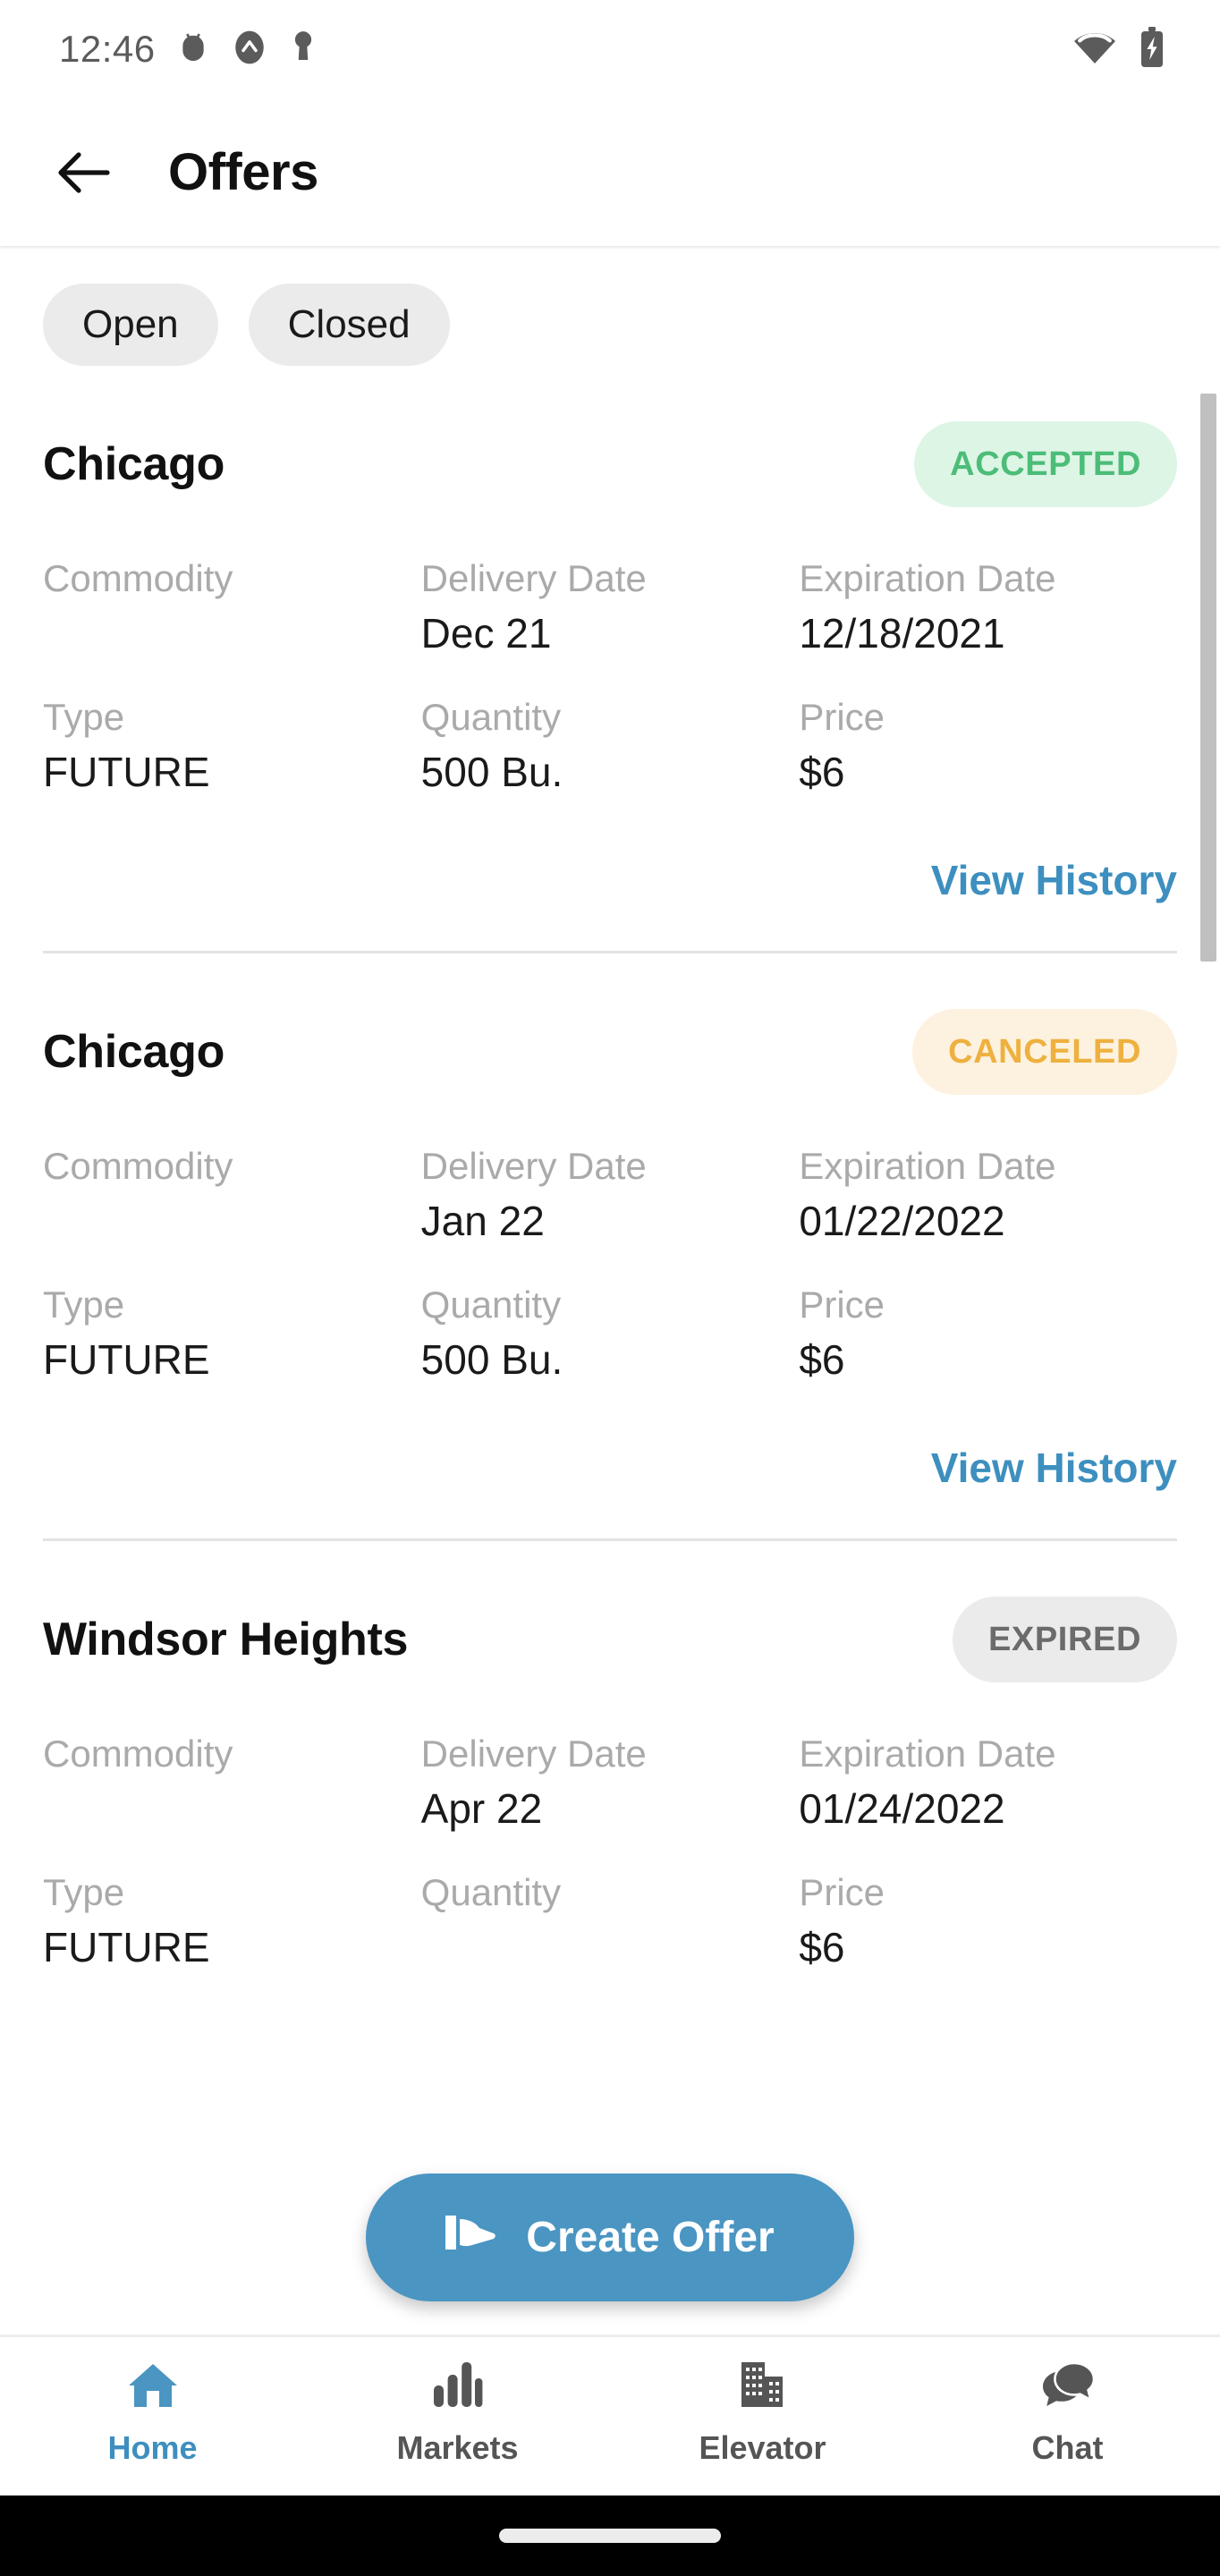  I want to click on battery-charging-icon, so click(1152, 49).